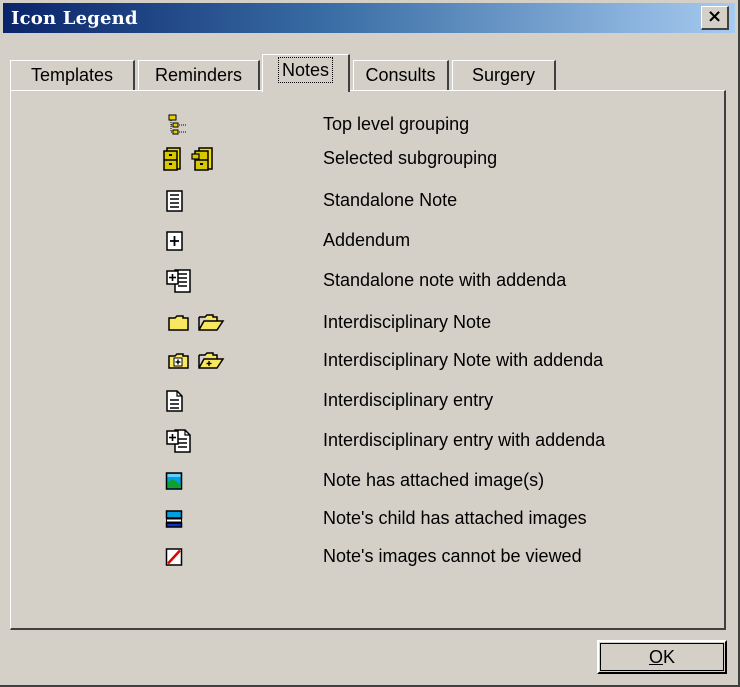 This screenshot has height=687, width=740. Describe the element at coordinates (445, 280) in the screenshot. I see `legend-label: Standalone note with addenda` at that location.